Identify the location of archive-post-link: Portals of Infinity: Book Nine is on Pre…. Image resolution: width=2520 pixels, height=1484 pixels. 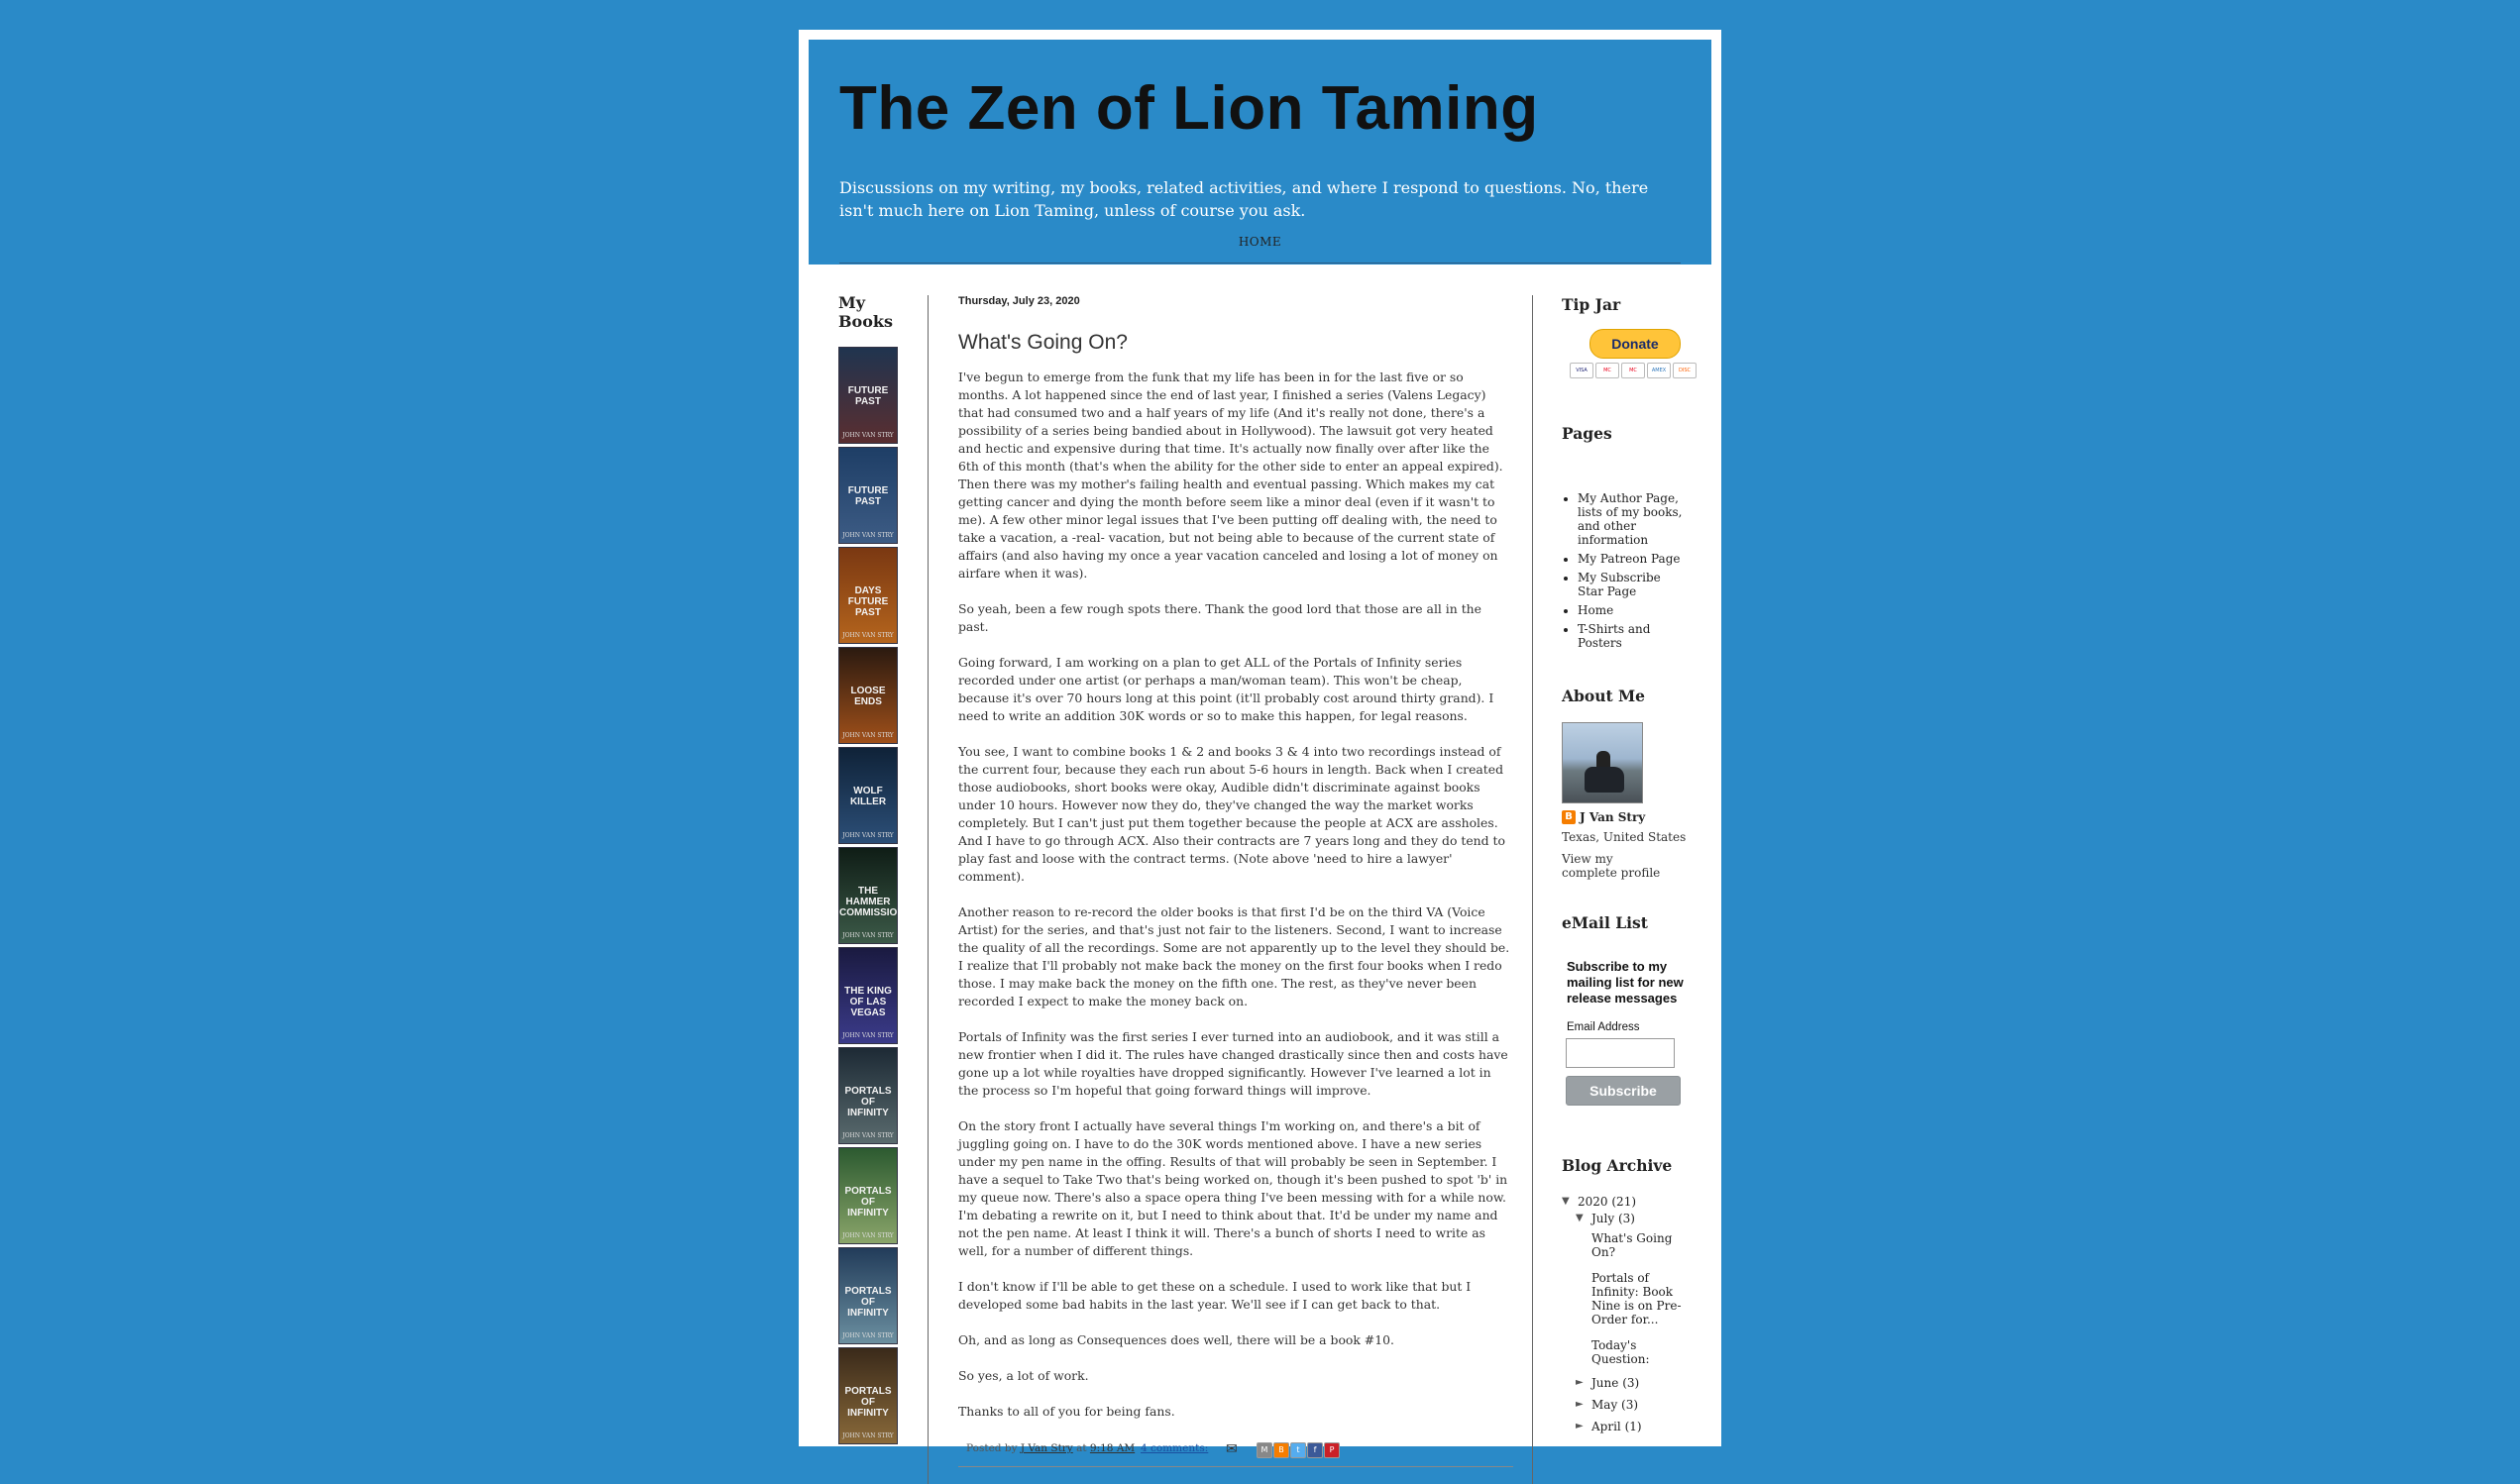
(1636, 1299).